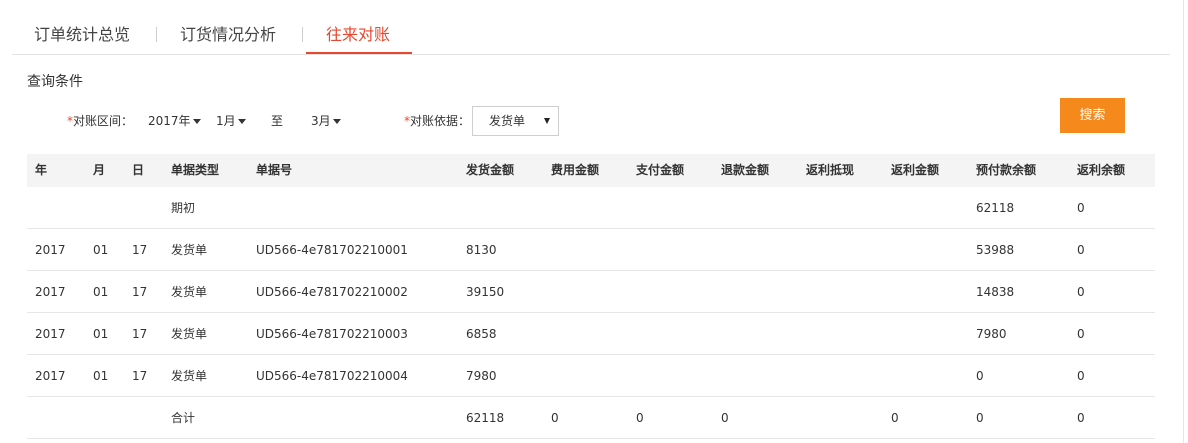 Image resolution: width=1188 pixels, height=443 pixels. What do you see at coordinates (591, 208) in the screenshot?
I see `table-row: 期初 62118 0` at bounding box center [591, 208].